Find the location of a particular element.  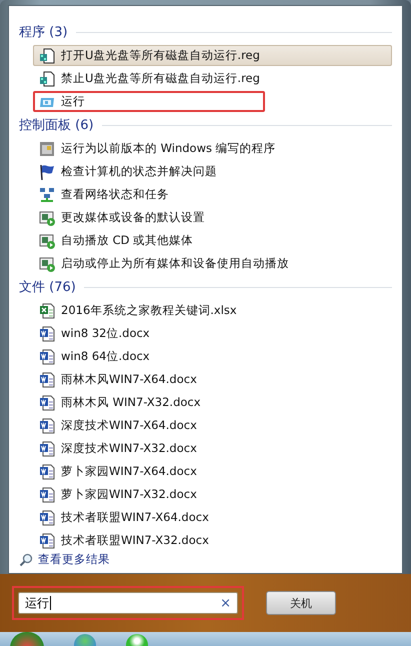

result-item: 检查计算机的状态并解决问题 is located at coordinates (149, 171).